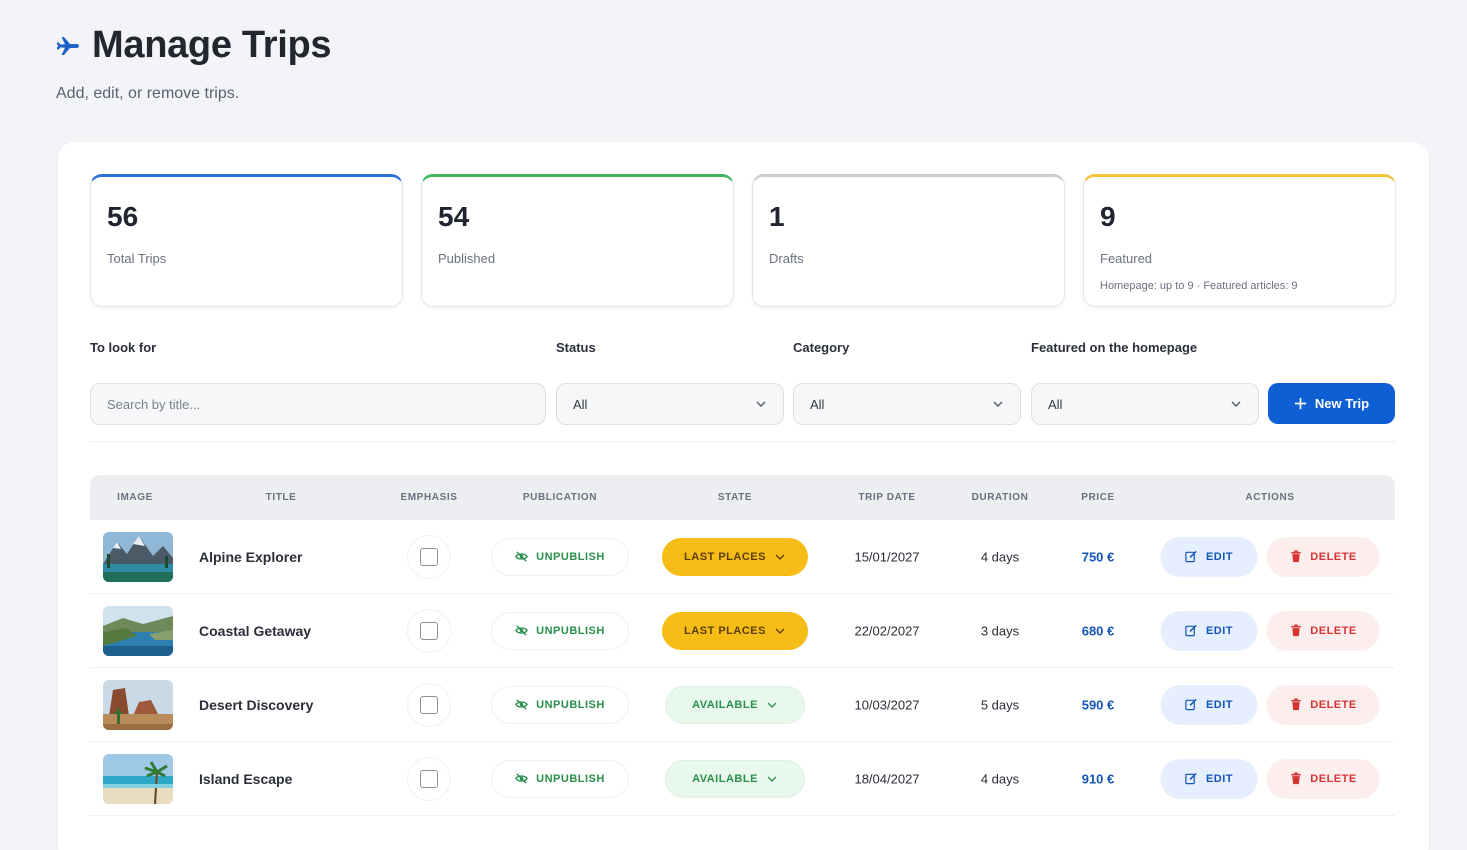 This screenshot has height=850, width=1467. Describe the element at coordinates (725, 556) in the screenshot. I see `state-label: LAST PLACES` at that location.